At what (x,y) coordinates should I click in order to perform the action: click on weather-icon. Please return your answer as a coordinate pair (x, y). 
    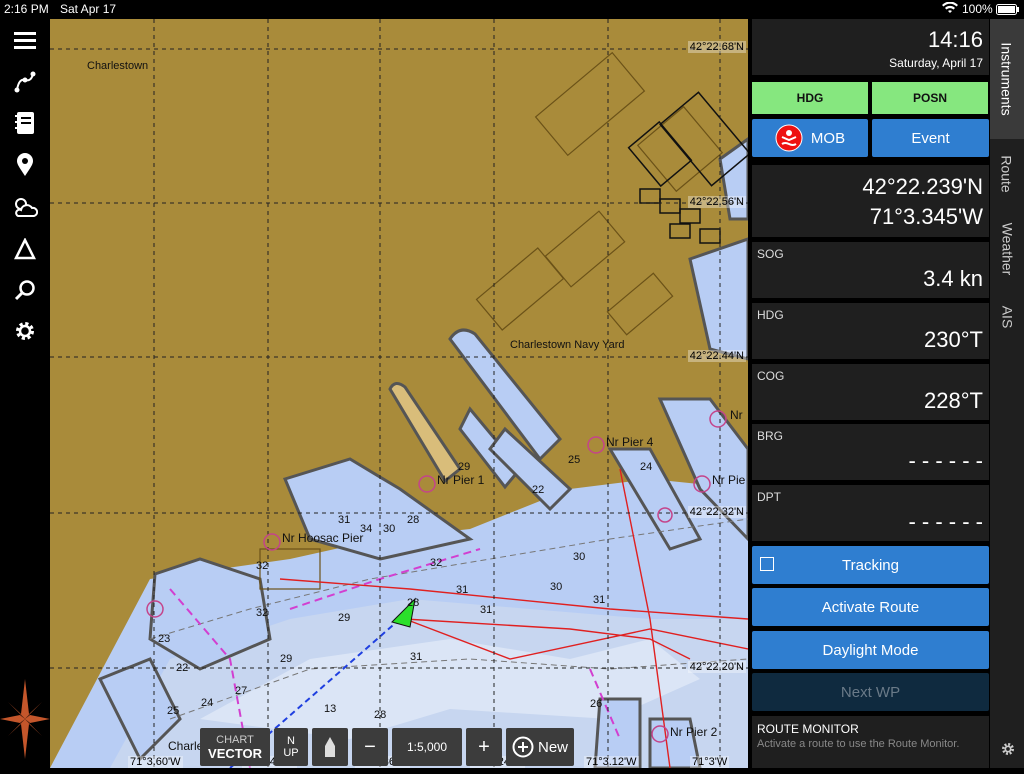
    Looking at the image, I should click on (25, 207).